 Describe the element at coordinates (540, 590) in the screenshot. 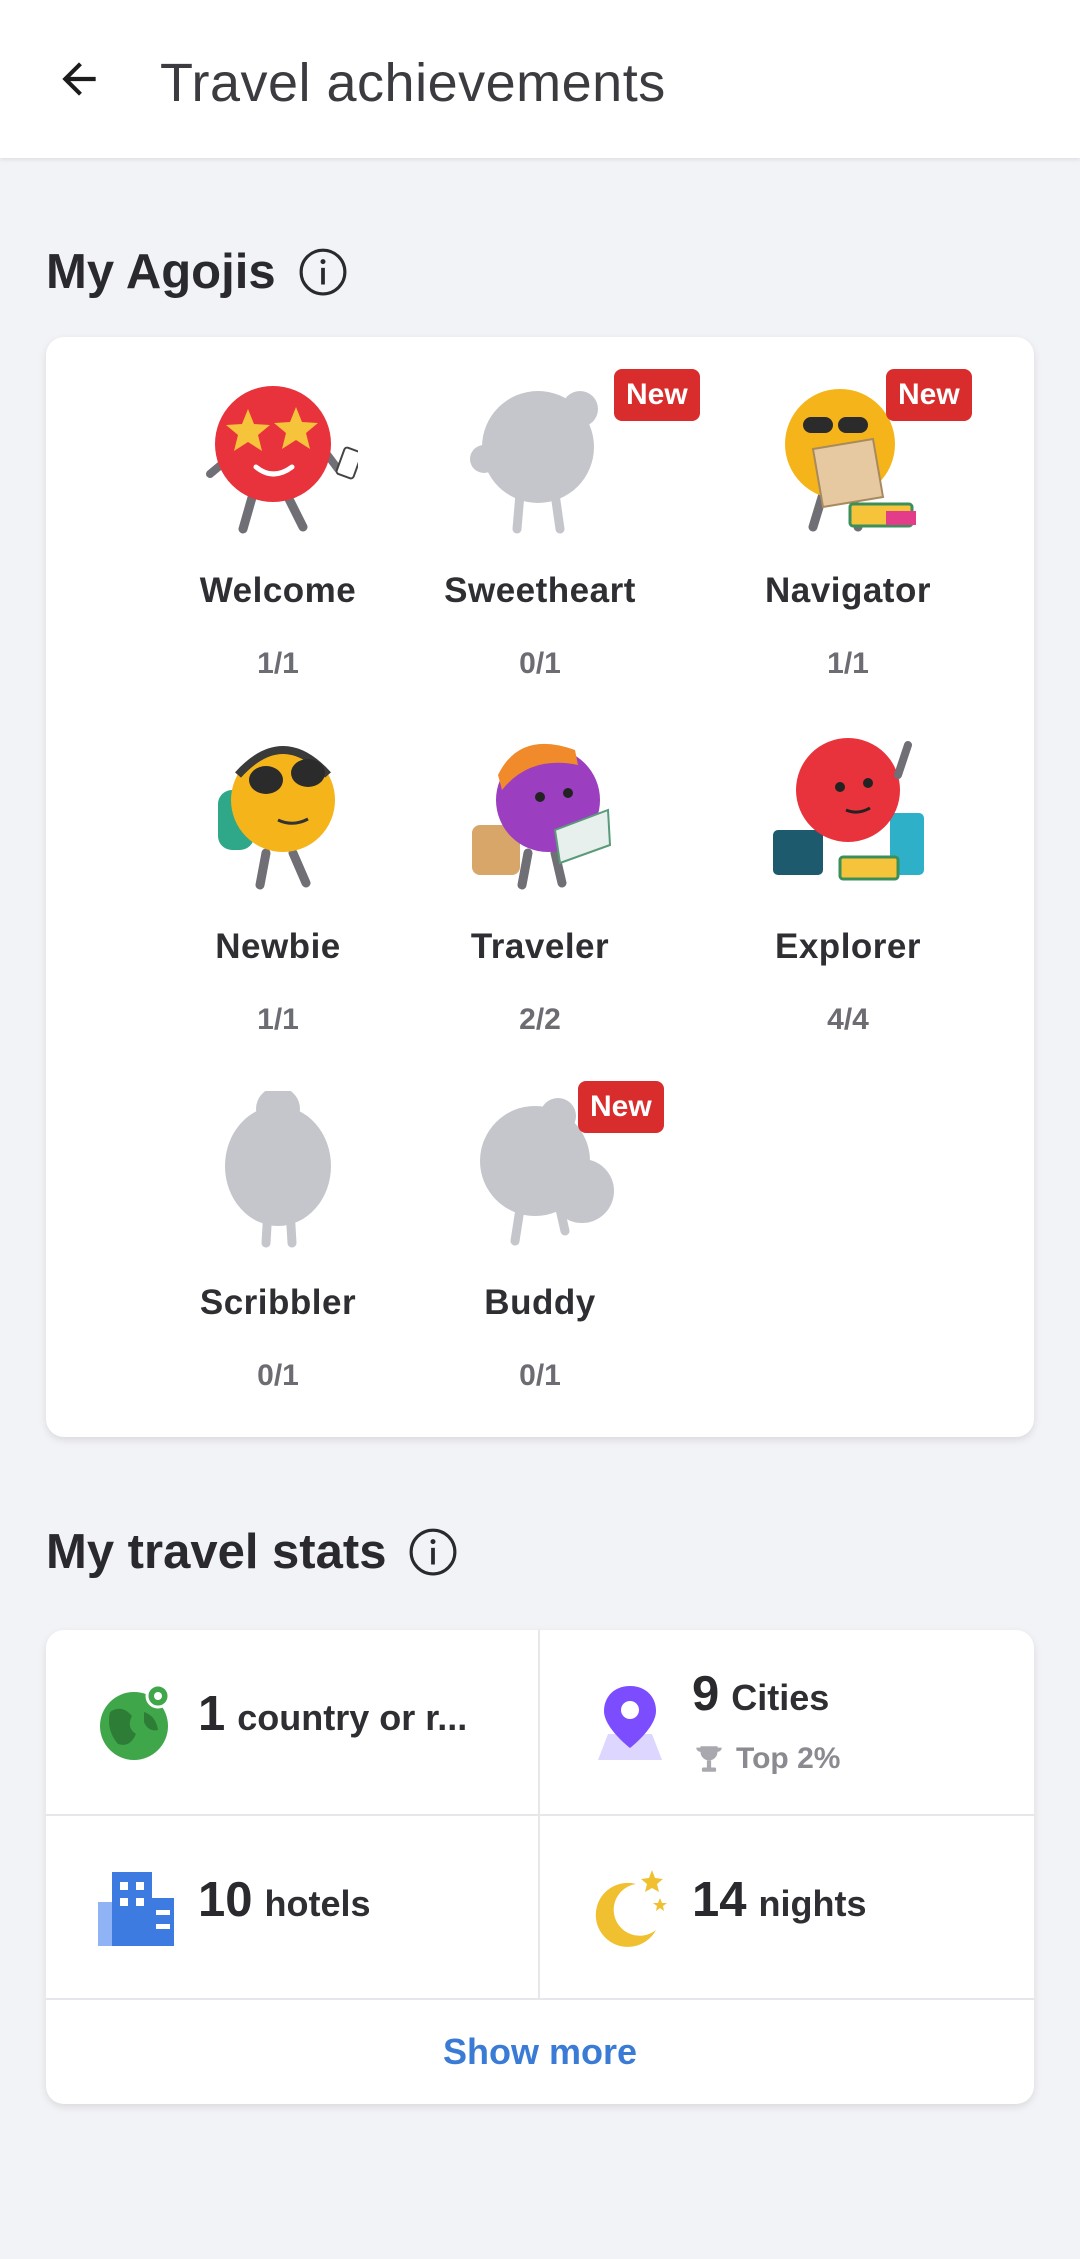

I see `agoji-name: Sweetheart` at that location.